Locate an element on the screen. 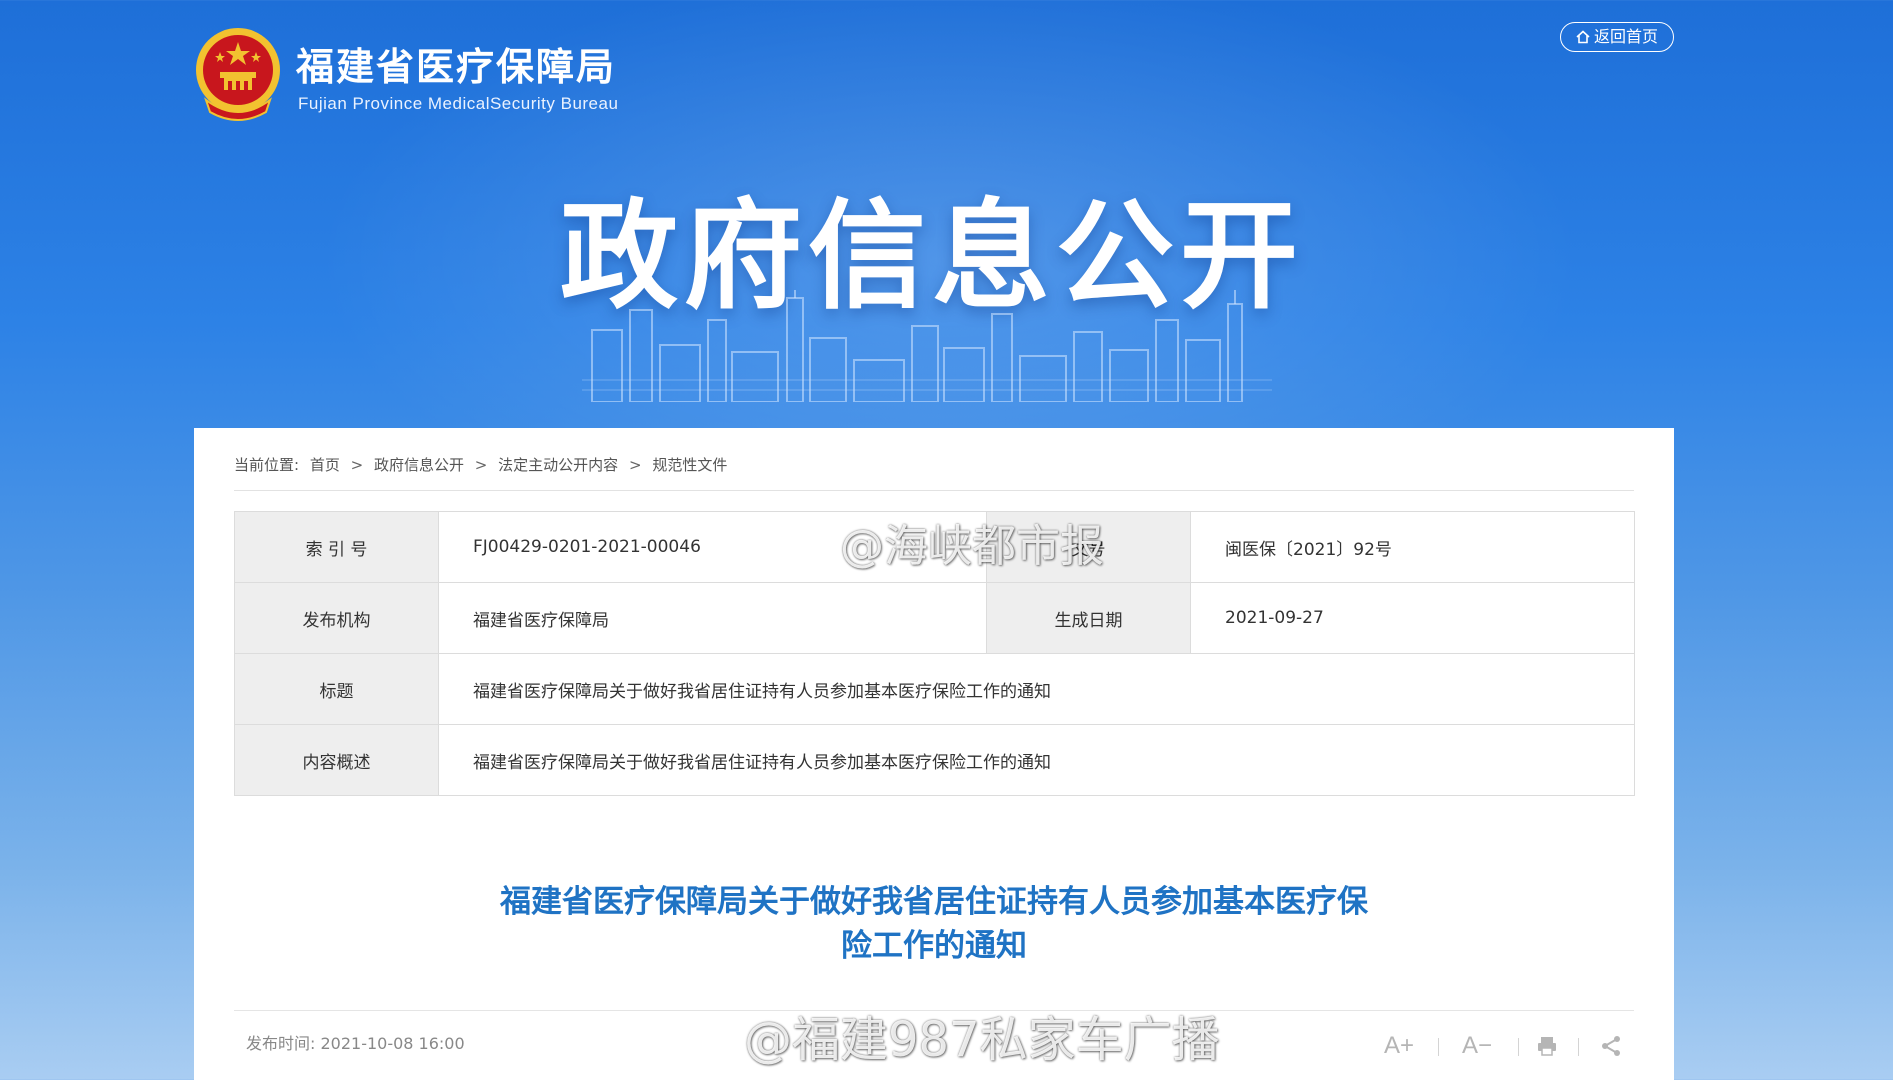 This screenshot has width=1893, height=1080. created-date-value: 2021-09-27 is located at coordinates (1412, 618).